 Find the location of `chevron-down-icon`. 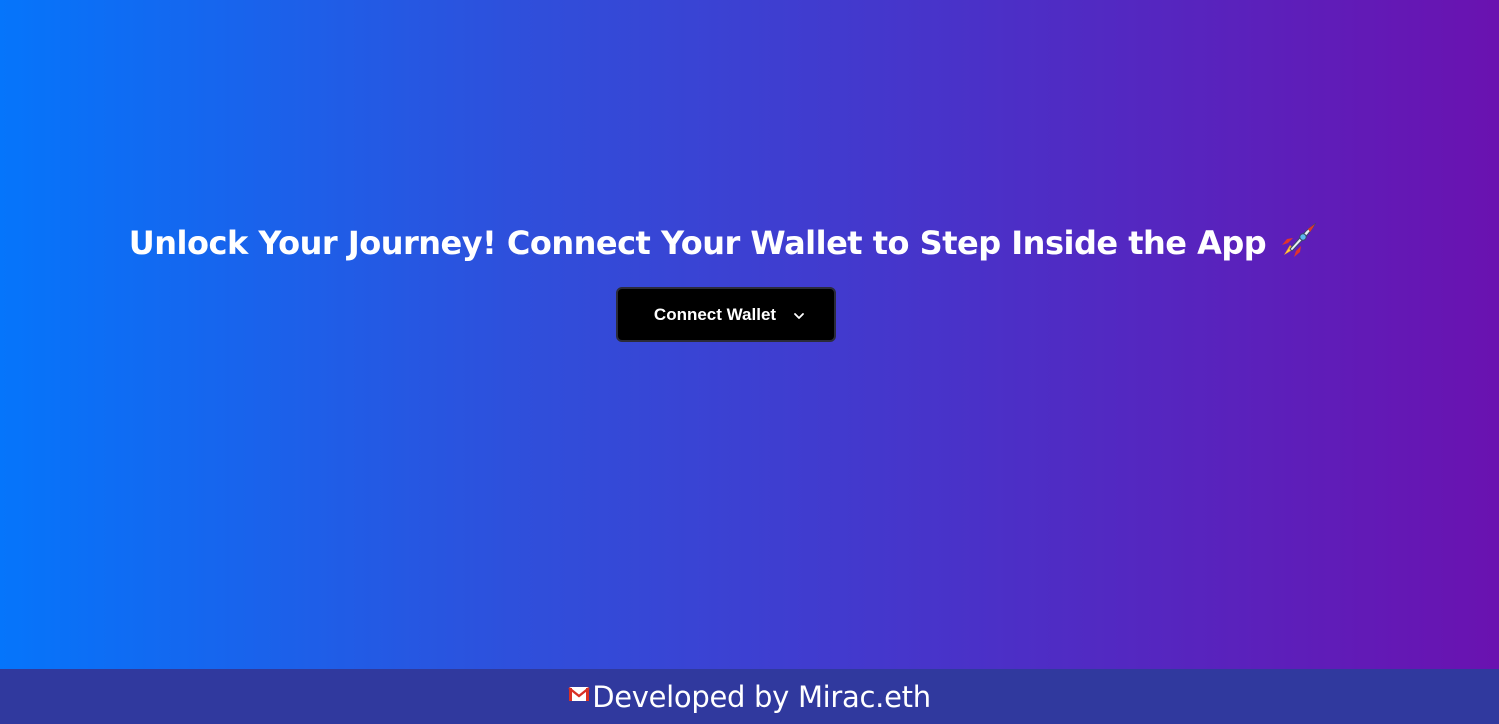

chevron-down-icon is located at coordinates (799, 315).